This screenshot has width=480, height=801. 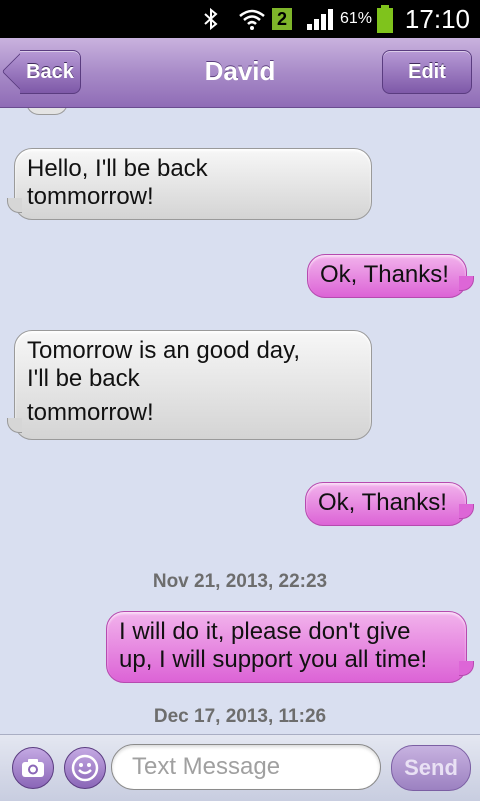 I want to click on battery-icon, so click(x=385, y=19).